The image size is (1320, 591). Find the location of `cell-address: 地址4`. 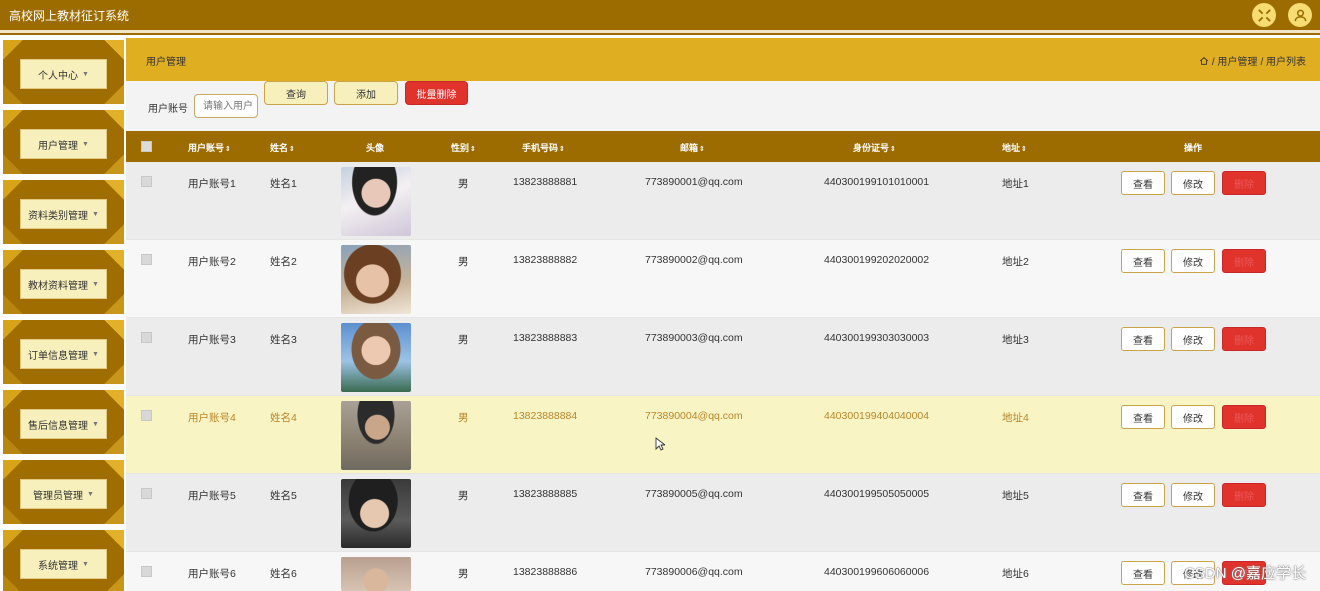

cell-address: 地址4 is located at coordinates (1015, 418).